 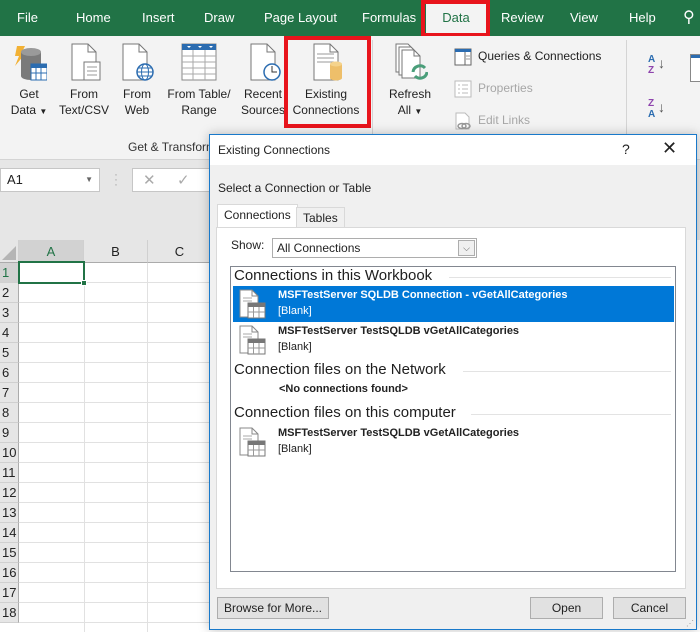 I want to click on show-label: Show:, so click(x=248, y=245).